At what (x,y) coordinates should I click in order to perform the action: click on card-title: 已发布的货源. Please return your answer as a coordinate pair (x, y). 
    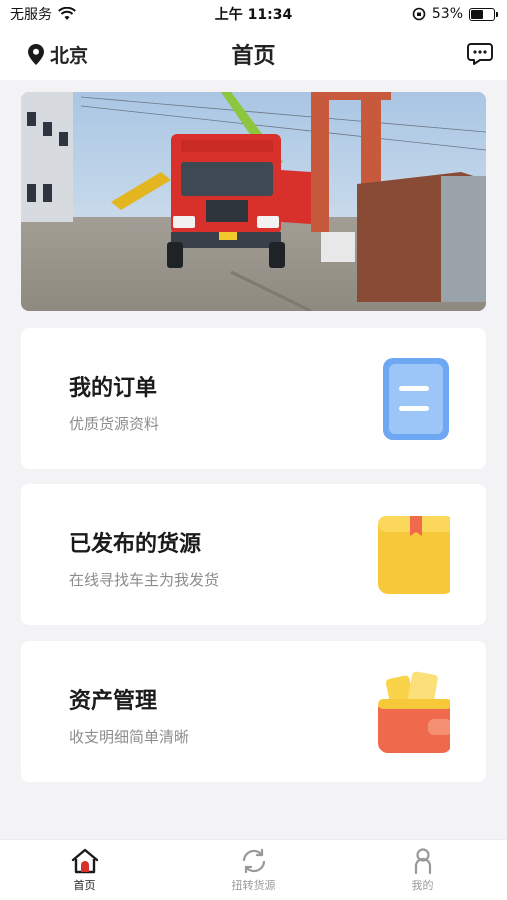
    Looking at the image, I should click on (135, 544).